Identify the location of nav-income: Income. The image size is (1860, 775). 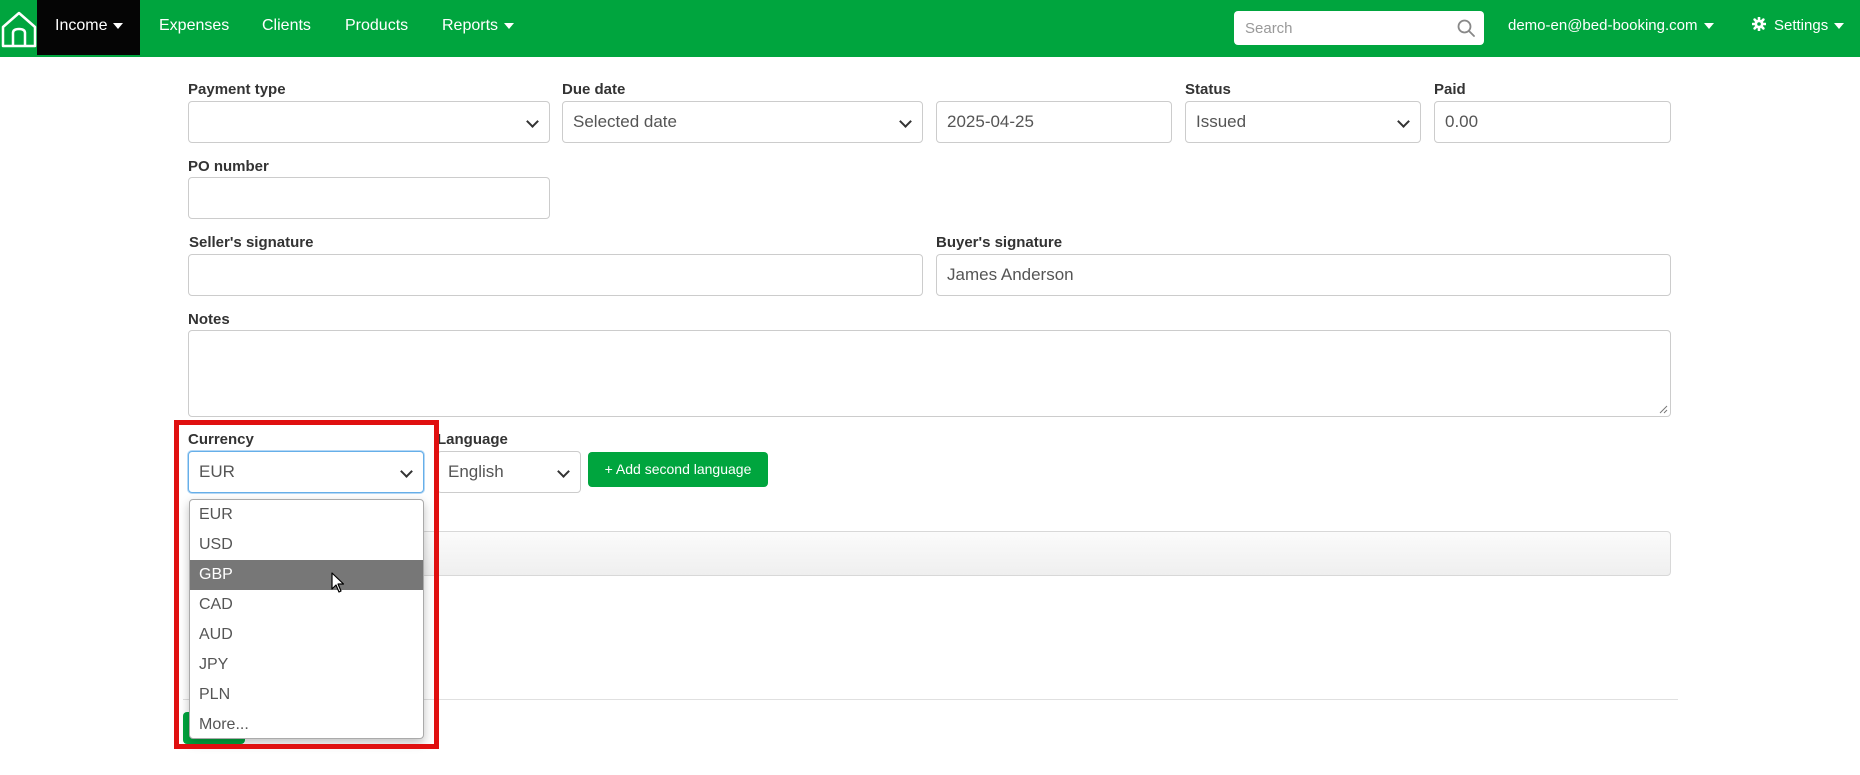
(88, 27).